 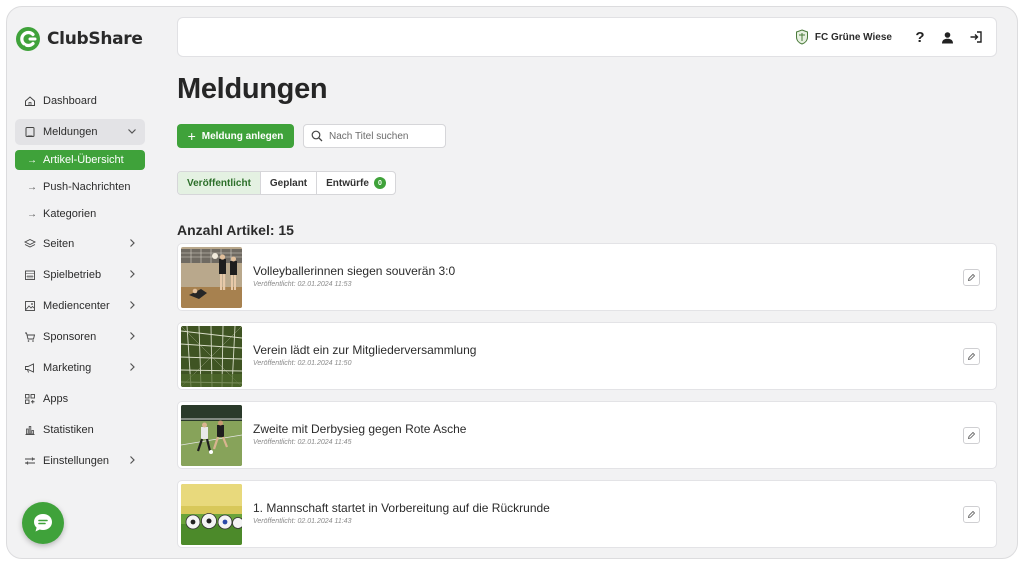 I want to click on sidebar-item-label: Dashboard, so click(x=70, y=101).